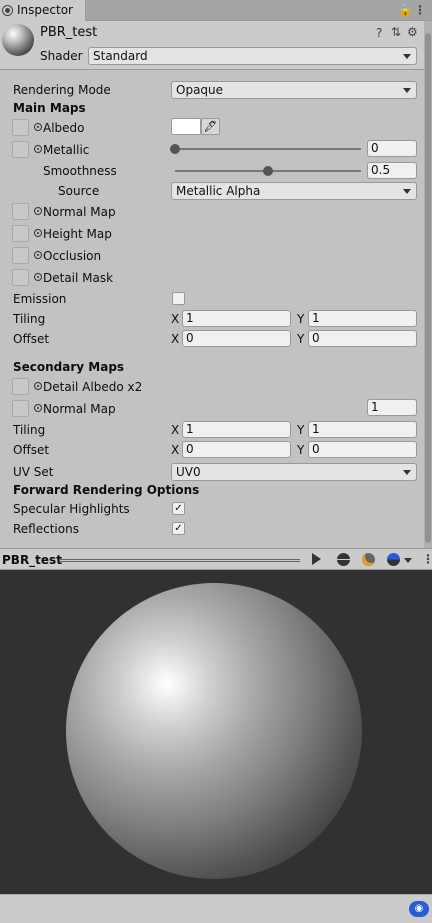 The width and height of the screenshot is (432, 923). I want to click on uv-set-dropdown: UV0, so click(294, 472).